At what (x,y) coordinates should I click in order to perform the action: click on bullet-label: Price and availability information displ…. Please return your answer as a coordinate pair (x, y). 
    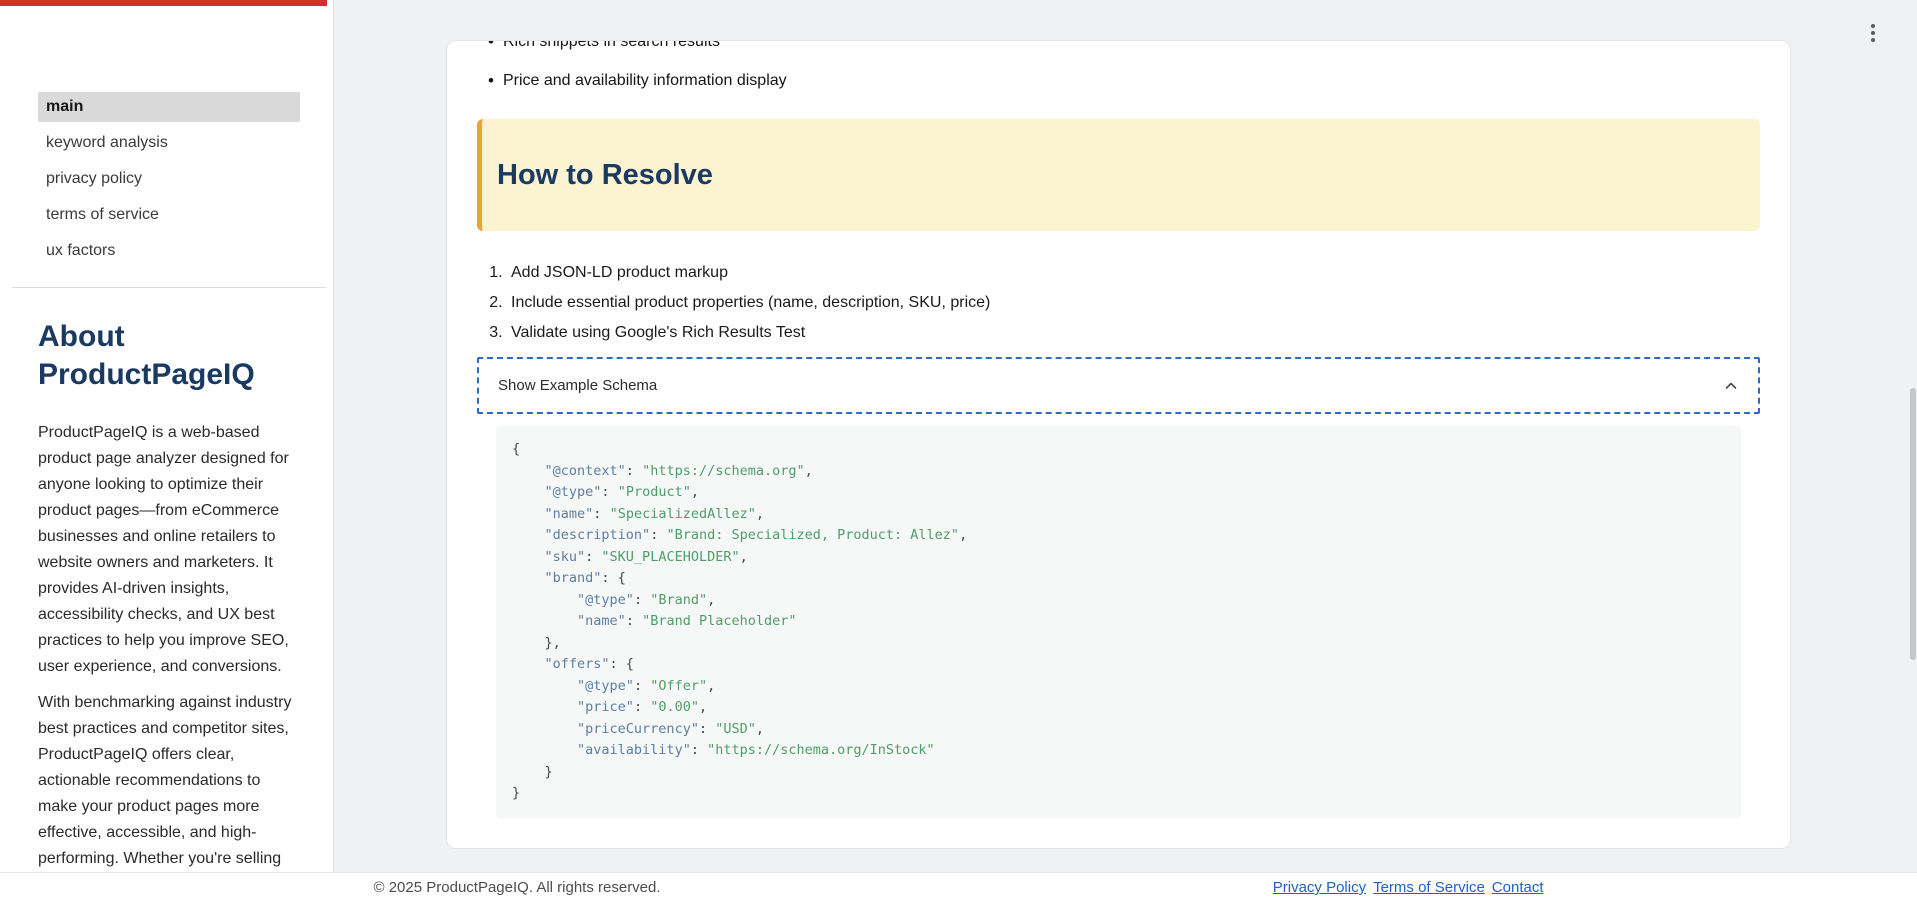
    Looking at the image, I should click on (644, 80).